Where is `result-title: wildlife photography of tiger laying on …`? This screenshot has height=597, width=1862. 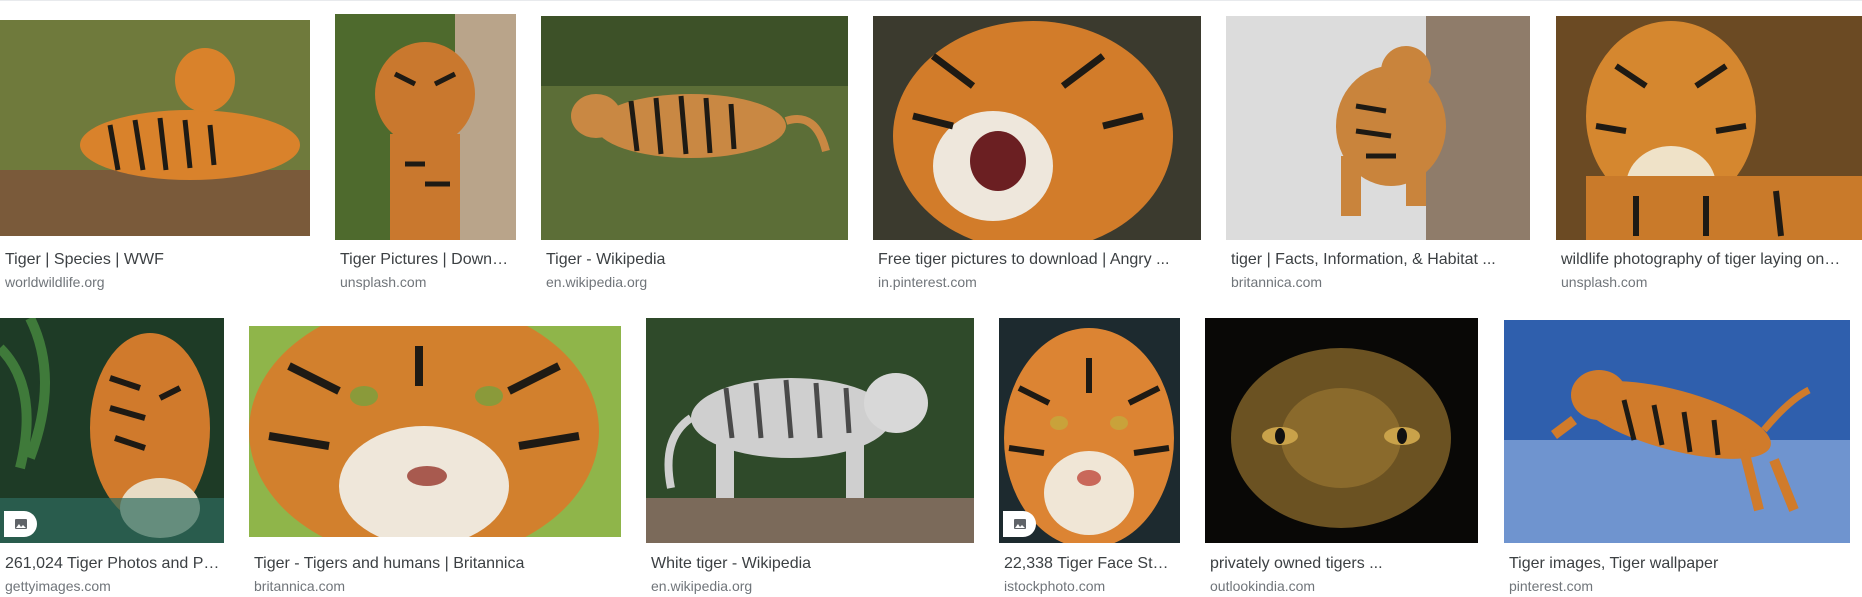
result-title: wildlife photography of tiger laying on … is located at coordinates (1701, 260).